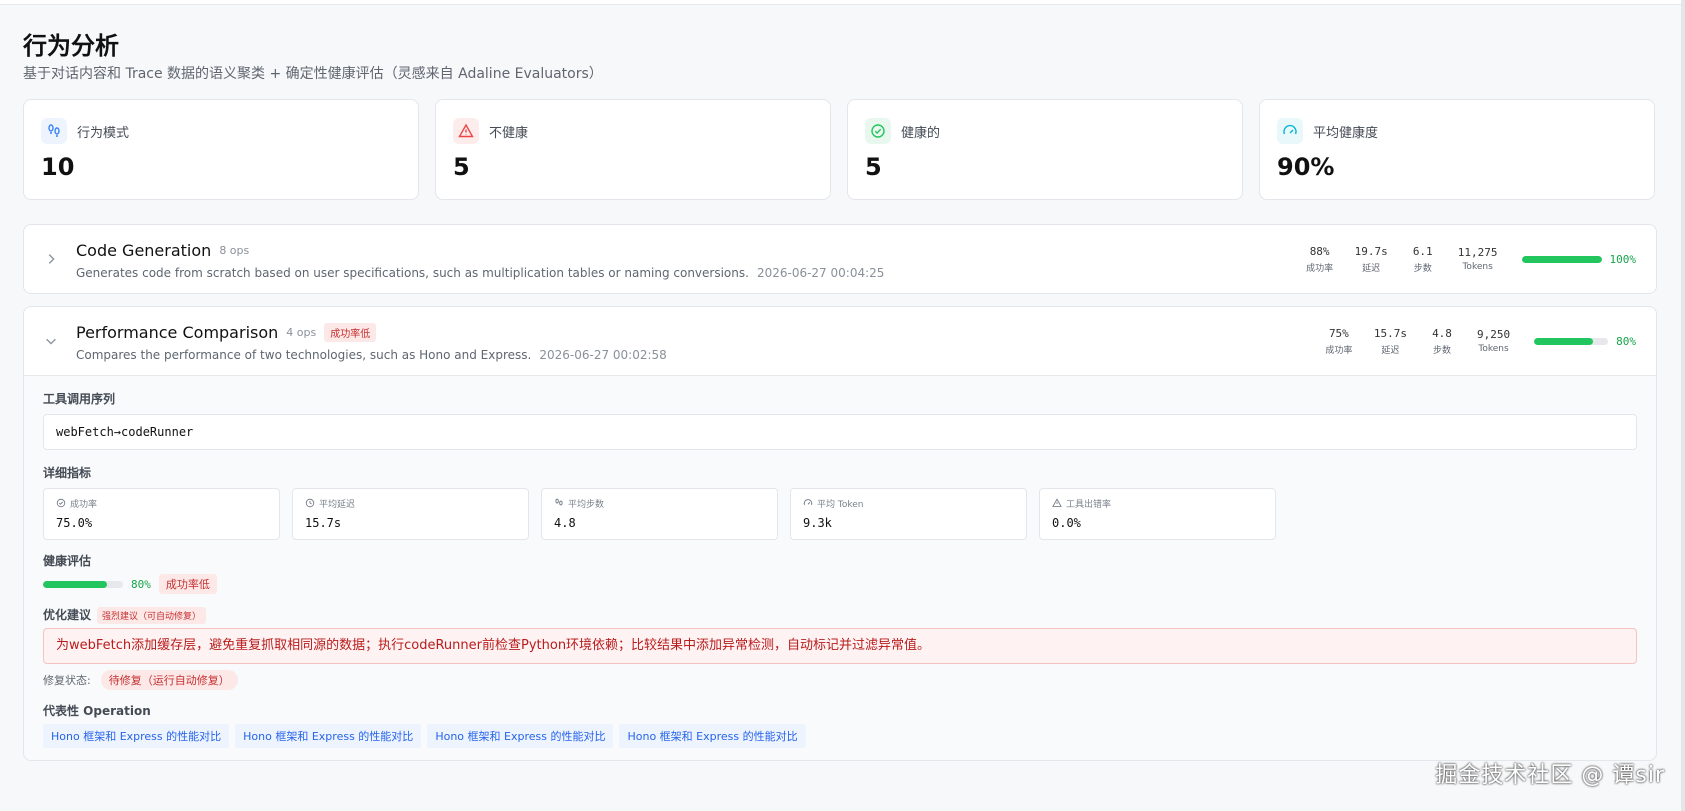 This screenshot has height=811, width=1685. Describe the element at coordinates (58, 167) in the screenshot. I see `stat-value: 10` at that location.